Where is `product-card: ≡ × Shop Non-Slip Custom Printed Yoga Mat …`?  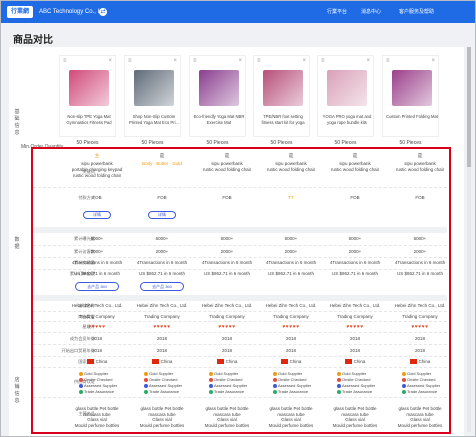
product-card: ≡ × Shop Non-Slip Custom Printed Yoga Mat … is located at coordinates (152, 96).